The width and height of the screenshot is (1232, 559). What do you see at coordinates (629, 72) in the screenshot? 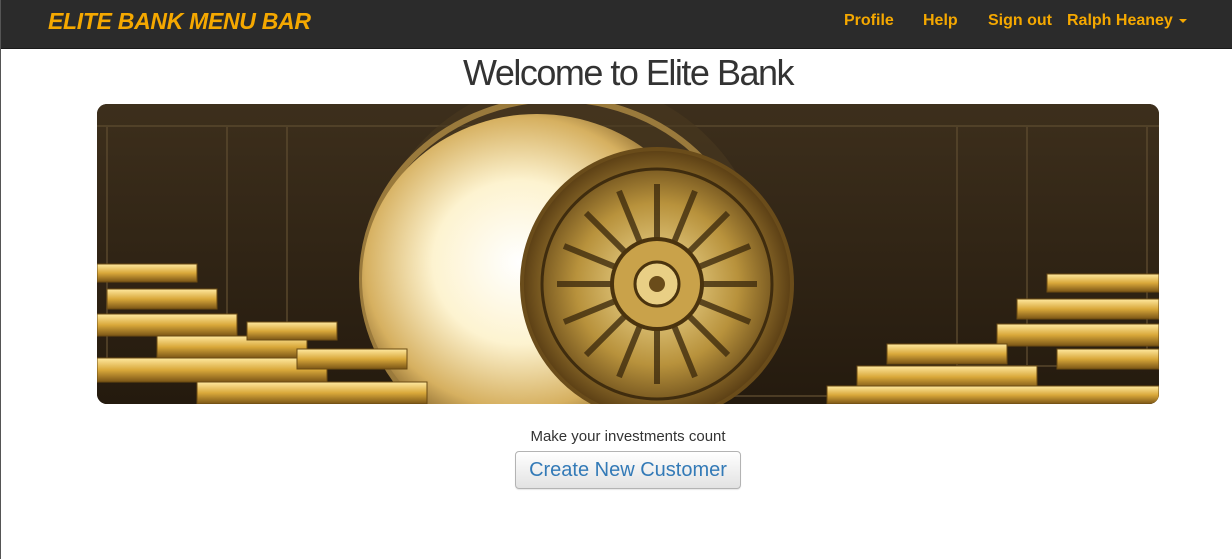
I see `page-title: Welcome to Elite Bank` at bounding box center [629, 72].